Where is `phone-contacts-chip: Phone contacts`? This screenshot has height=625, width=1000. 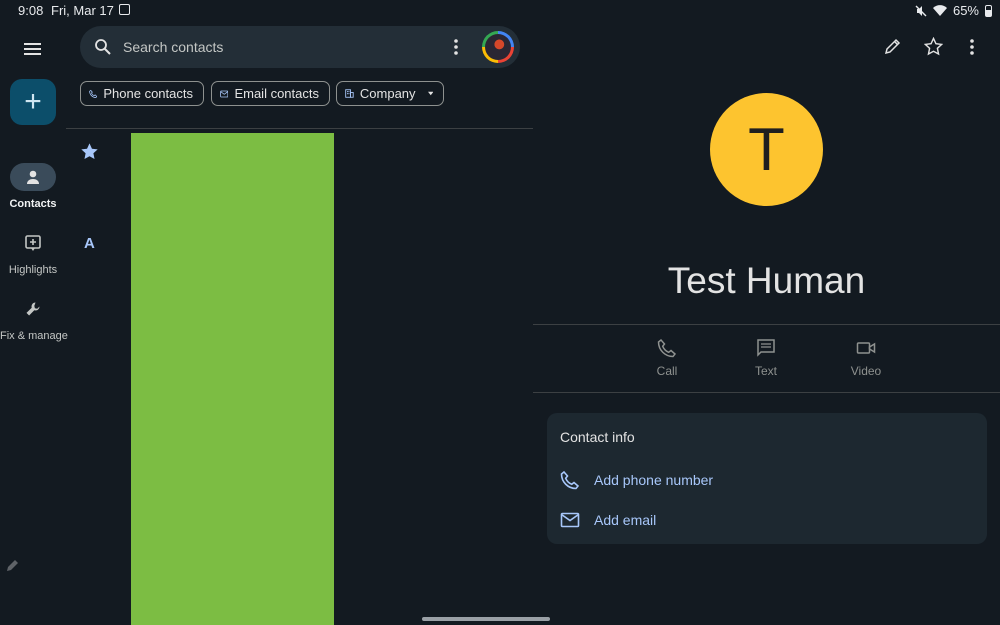 phone-contacts-chip: Phone contacts is located at coordinates (142, 93).